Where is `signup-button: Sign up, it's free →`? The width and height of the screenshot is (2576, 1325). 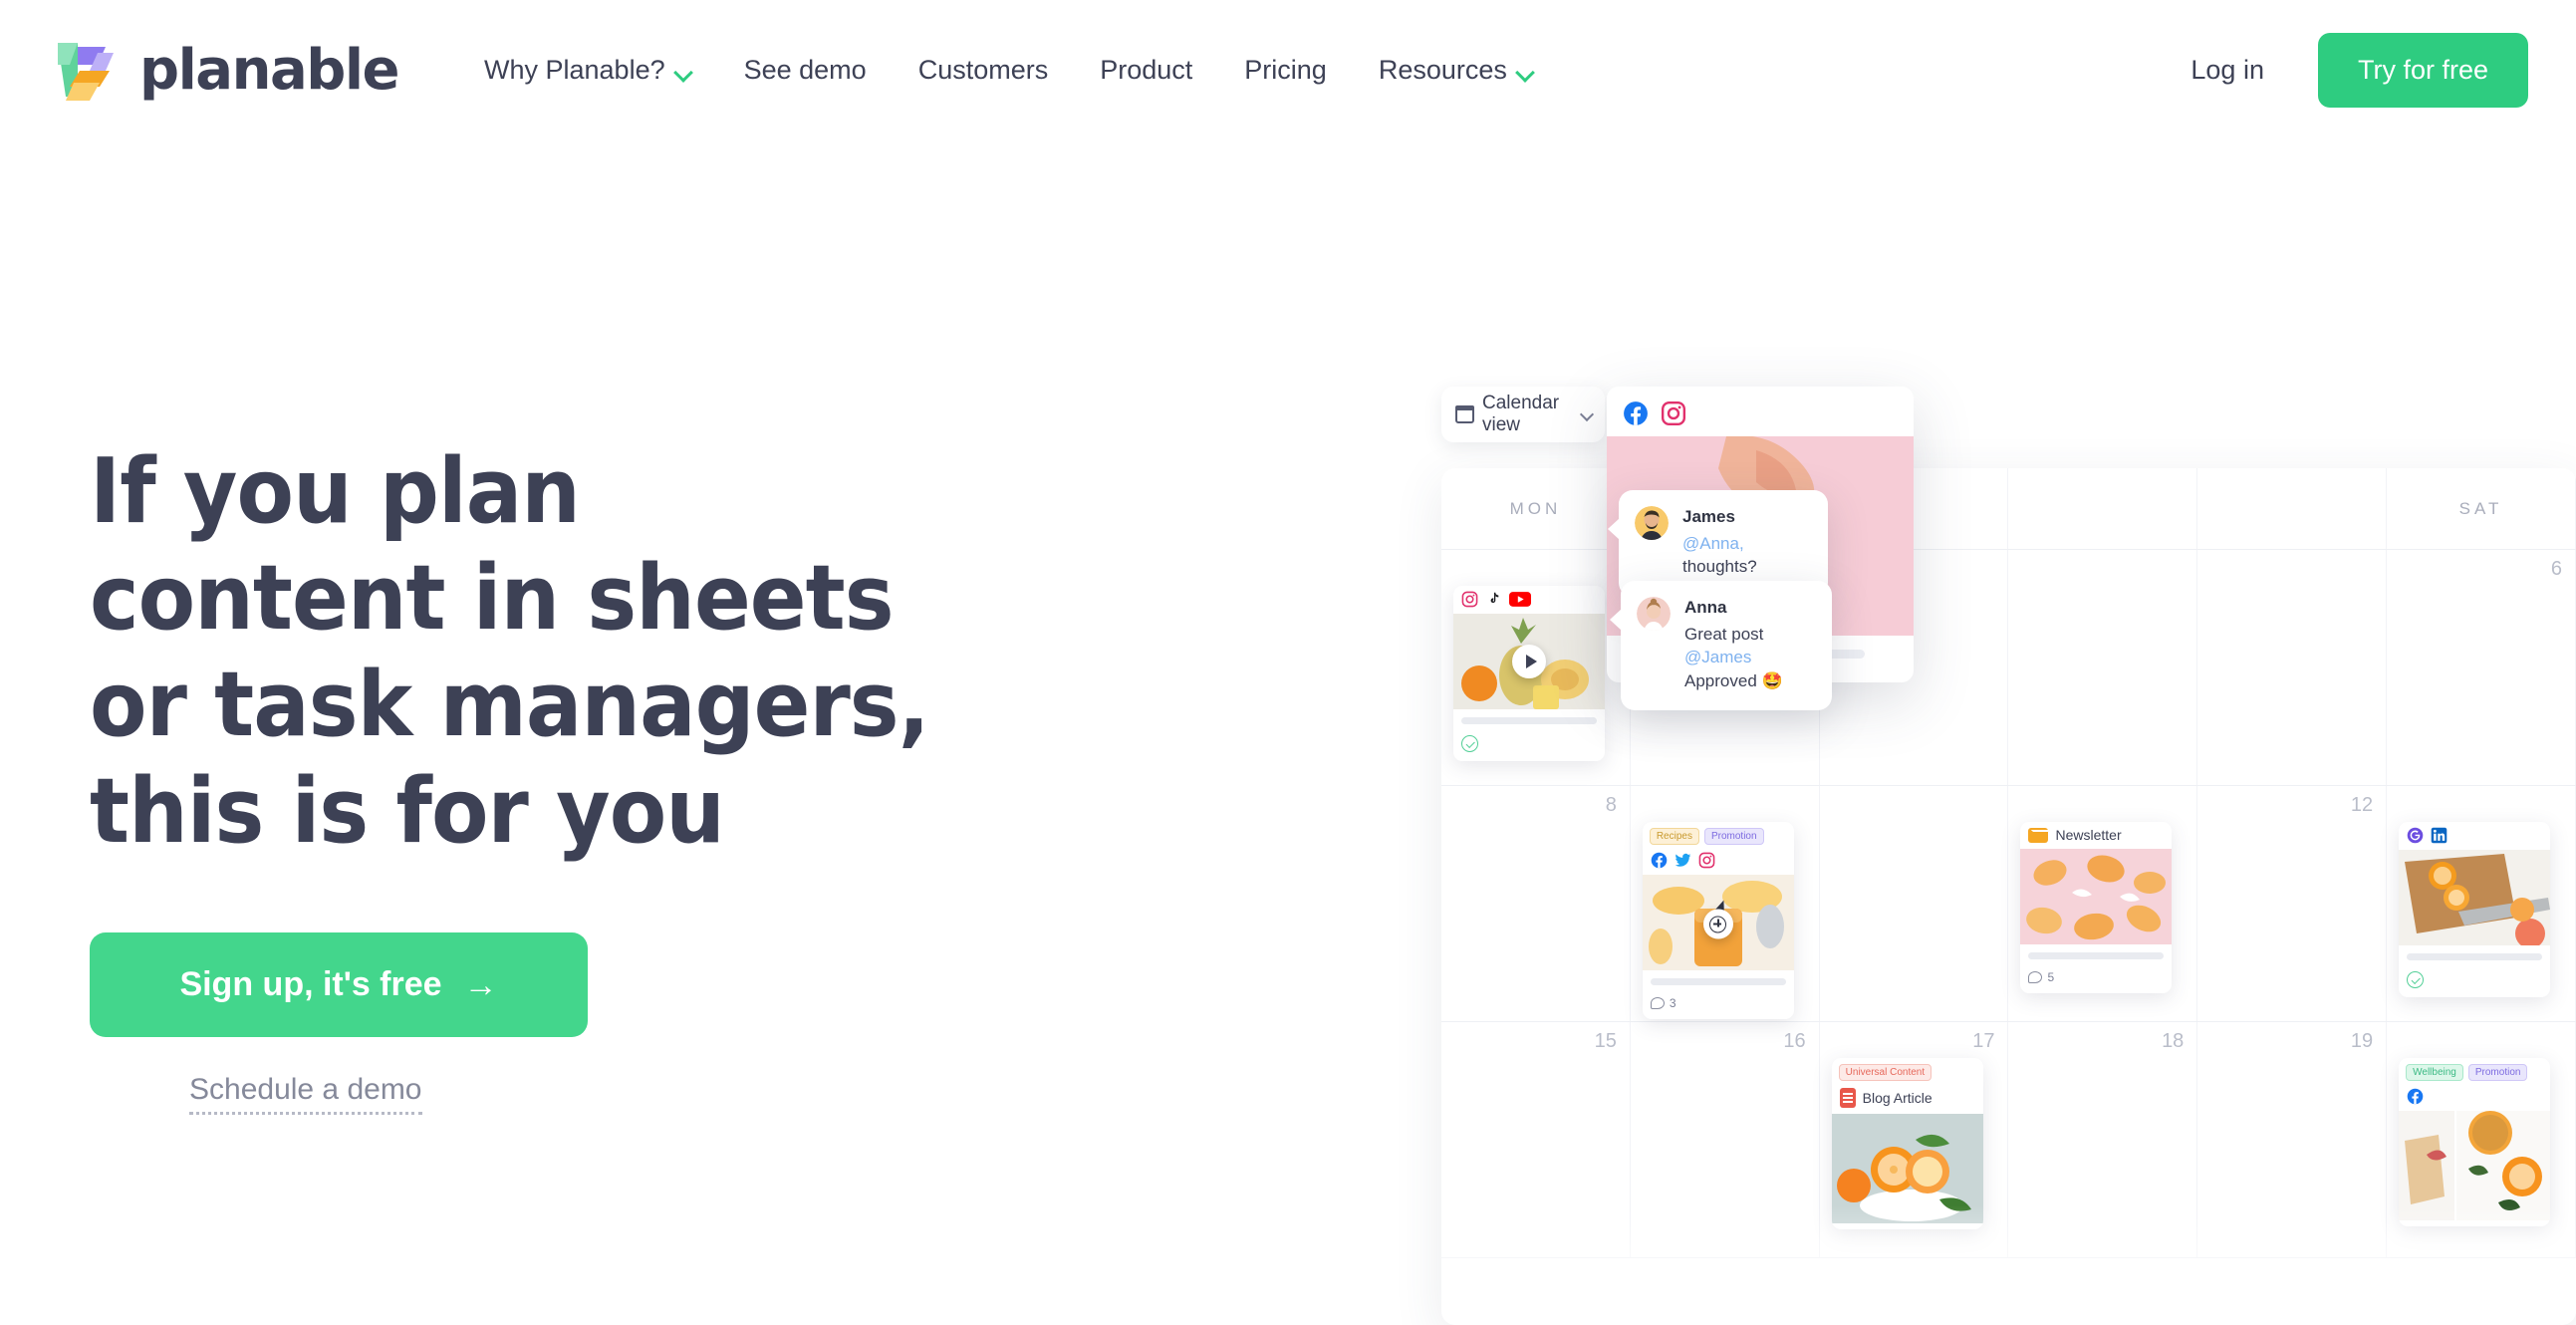
signup-button: Sign up, it's free → is located at coordinates (339, 985).